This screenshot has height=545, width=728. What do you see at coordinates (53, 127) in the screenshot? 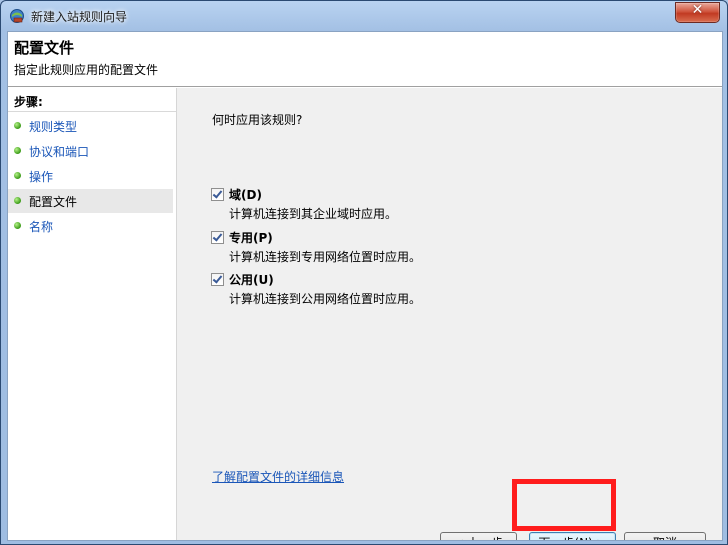
I see `sidebar-item-label: 规则类型` at bounding box center [53, 127].